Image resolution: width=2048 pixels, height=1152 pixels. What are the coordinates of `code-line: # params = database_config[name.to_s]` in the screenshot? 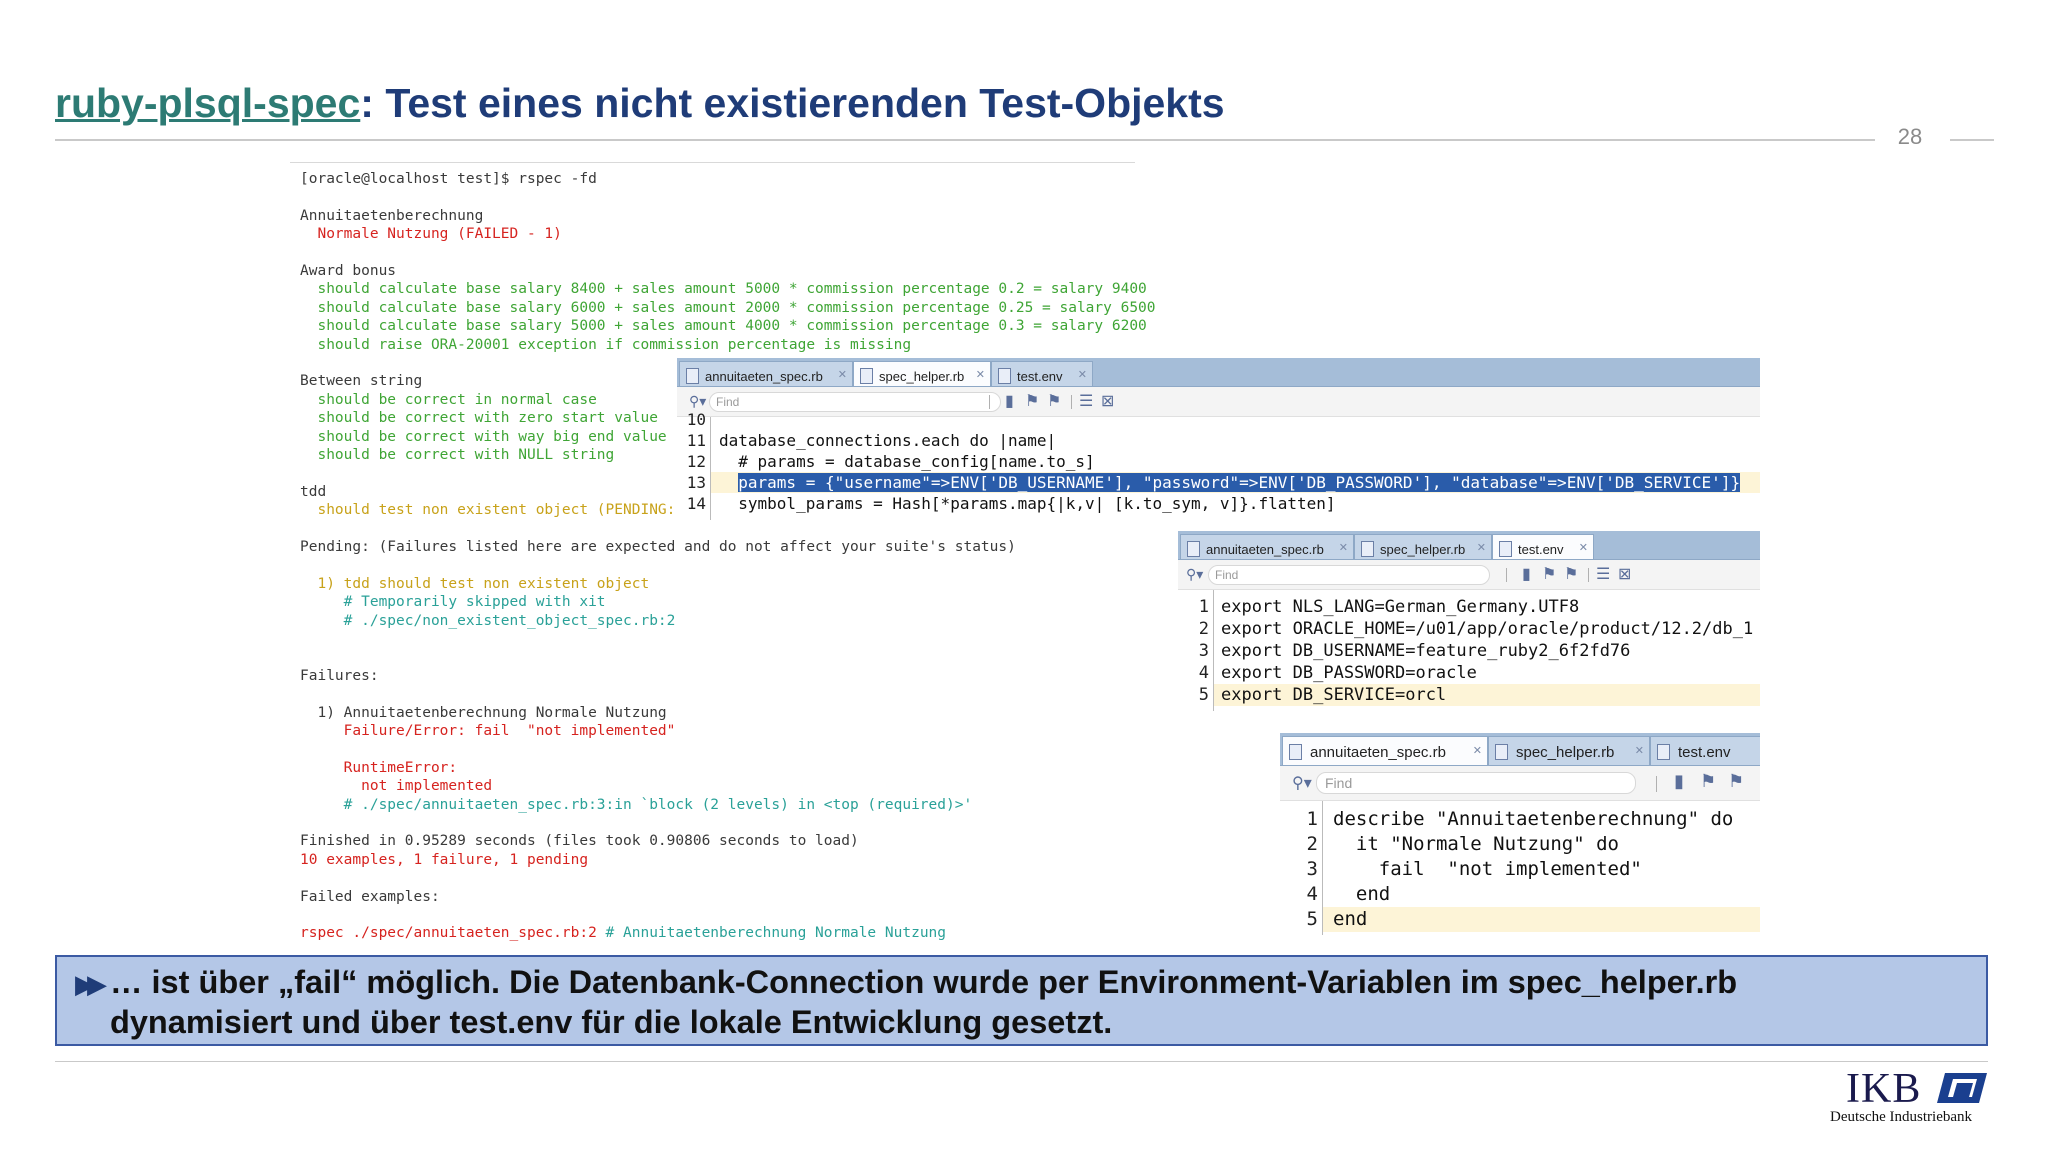 It's located at (906, 461).